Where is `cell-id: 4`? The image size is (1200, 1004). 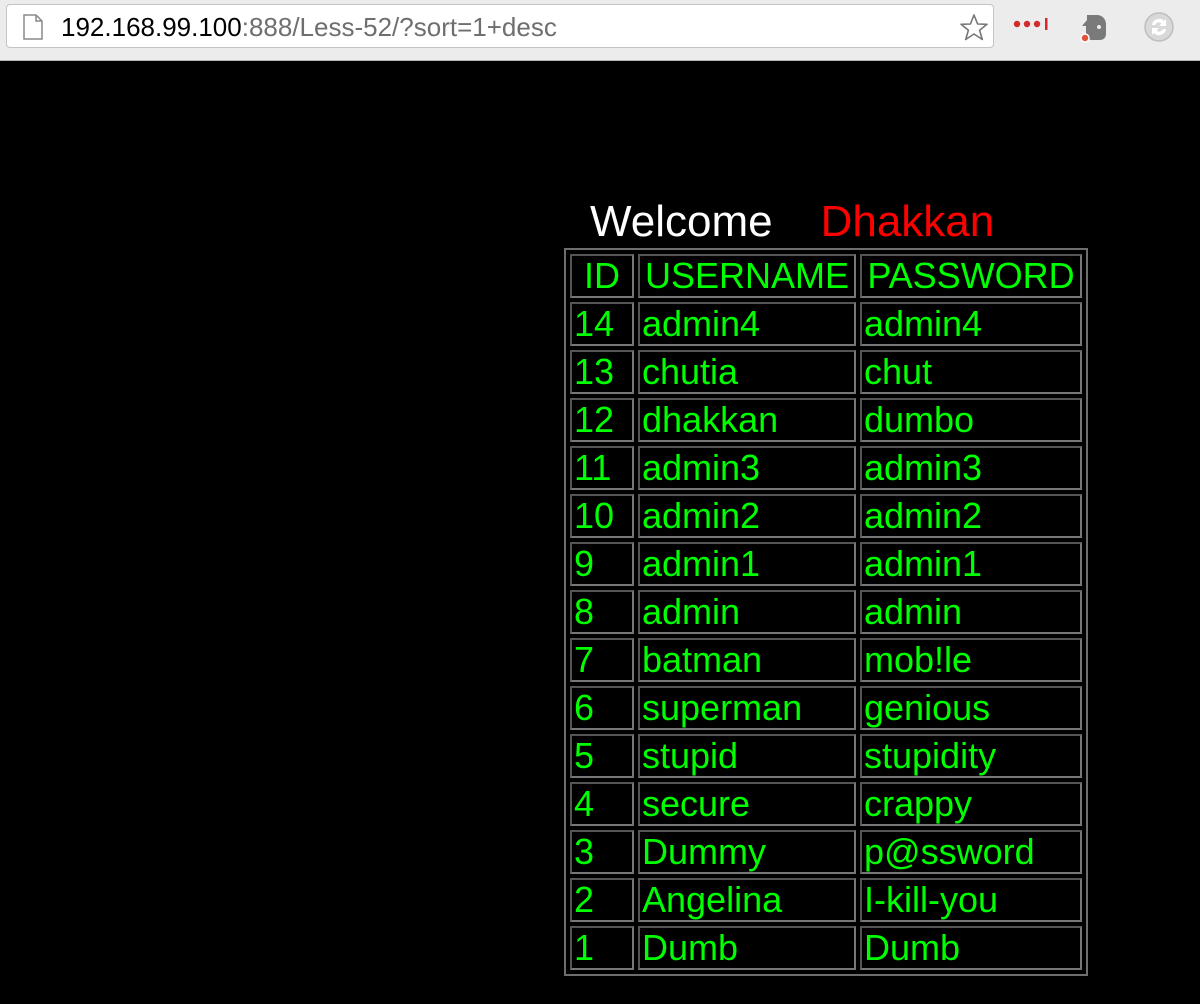 cell-id: 4 is located at coordinates (602, 804).